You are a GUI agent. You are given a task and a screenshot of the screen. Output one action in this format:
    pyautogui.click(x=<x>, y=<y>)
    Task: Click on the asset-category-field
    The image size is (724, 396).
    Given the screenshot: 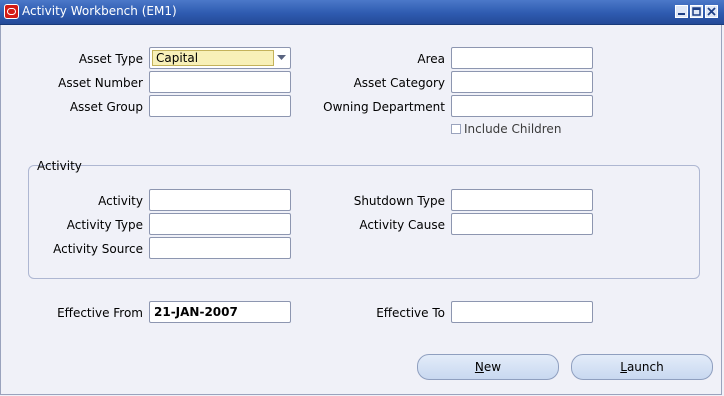 What is the action you would take?
    pyautogui.click(x=522, y=82)
    